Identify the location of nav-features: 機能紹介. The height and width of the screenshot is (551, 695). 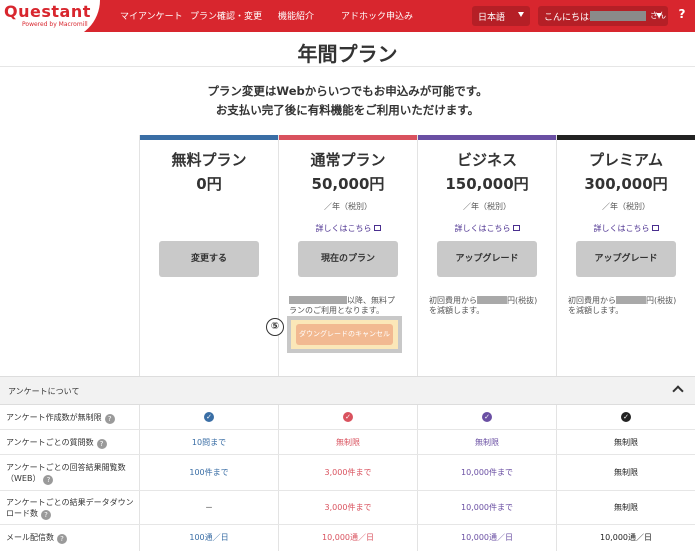
(296, 15).